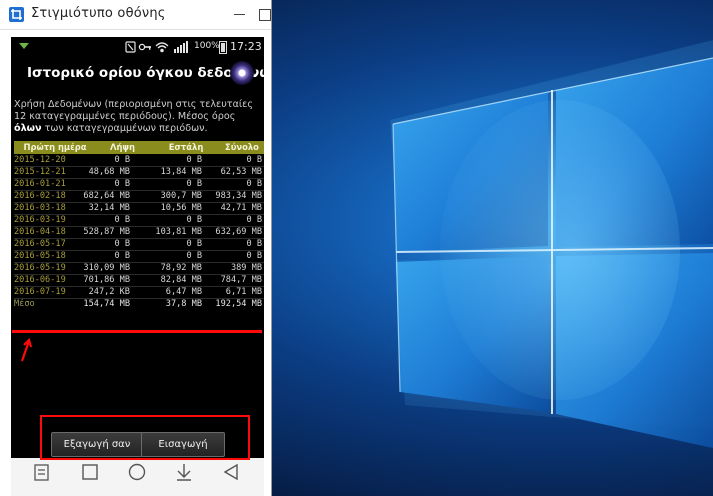 The width and height of the screenshot is (713, 496). Describe the element at coordinates (40, 232) in the screenshot. I see `table-cell: 2016-04-18` at that location.